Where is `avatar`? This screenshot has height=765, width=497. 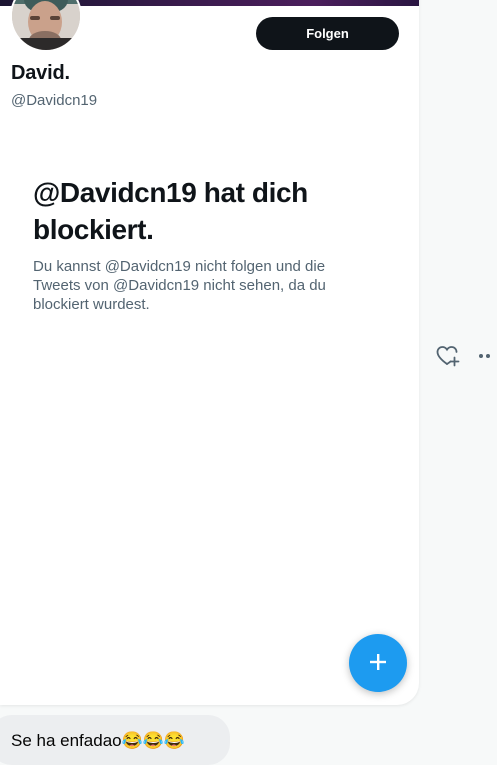 avatar is located at coordinates (46, 26).